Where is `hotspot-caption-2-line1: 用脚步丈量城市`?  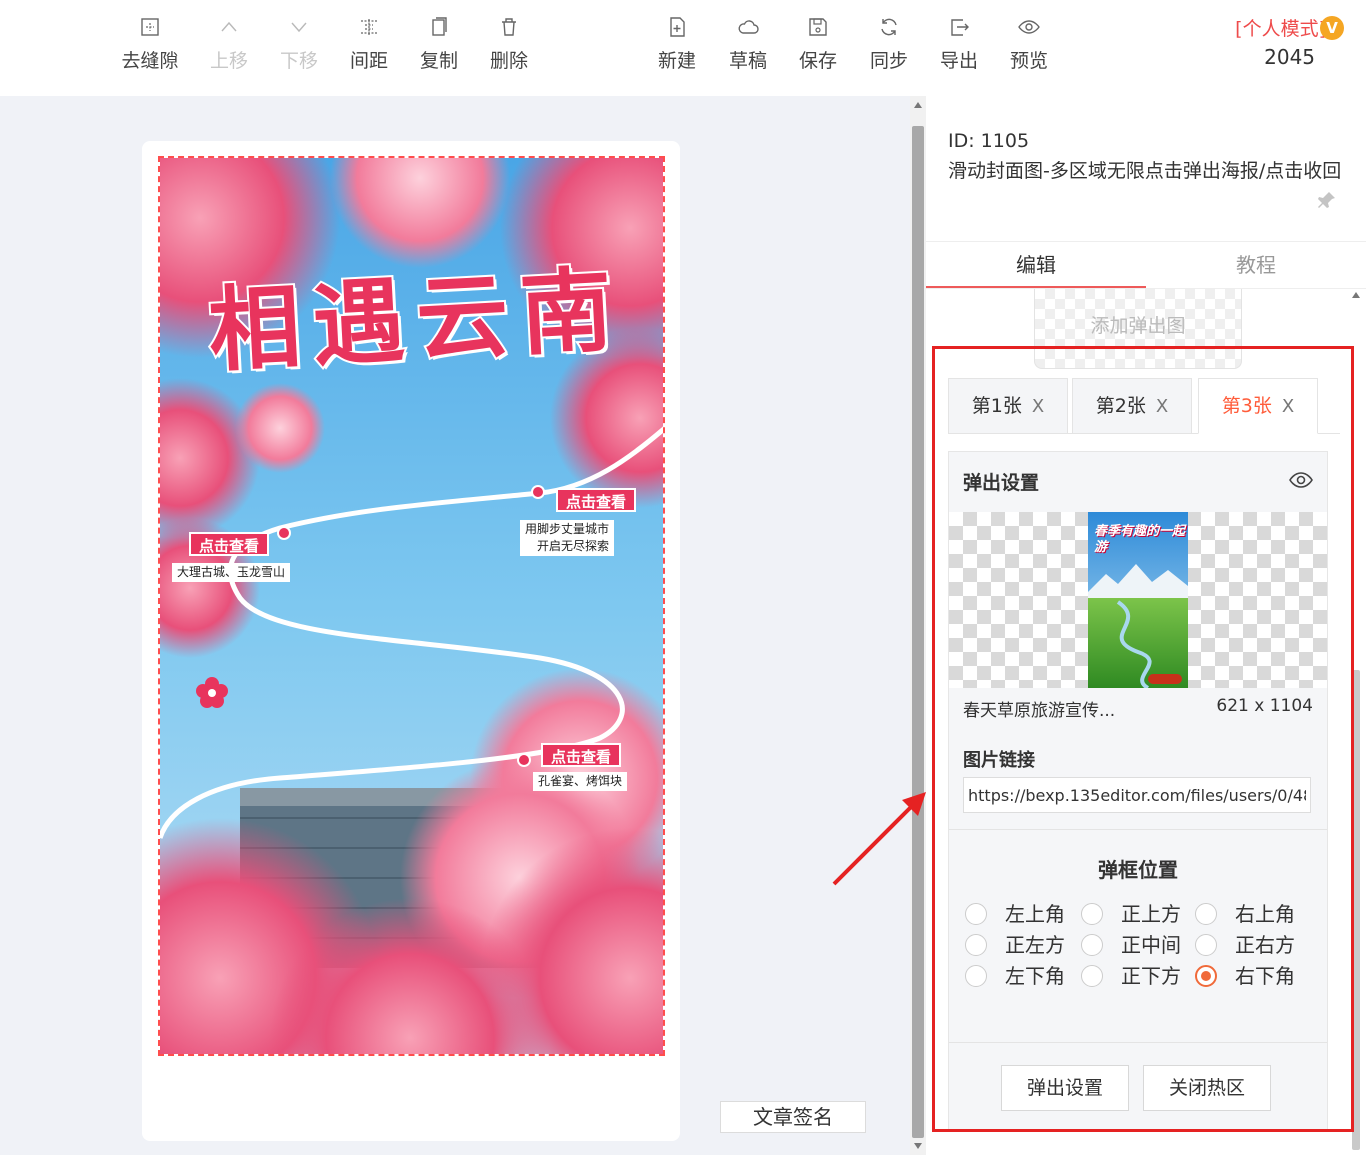 hotspot-caption-2-line1: 用脚步丈量城市 is located at coordinates (567, 529).